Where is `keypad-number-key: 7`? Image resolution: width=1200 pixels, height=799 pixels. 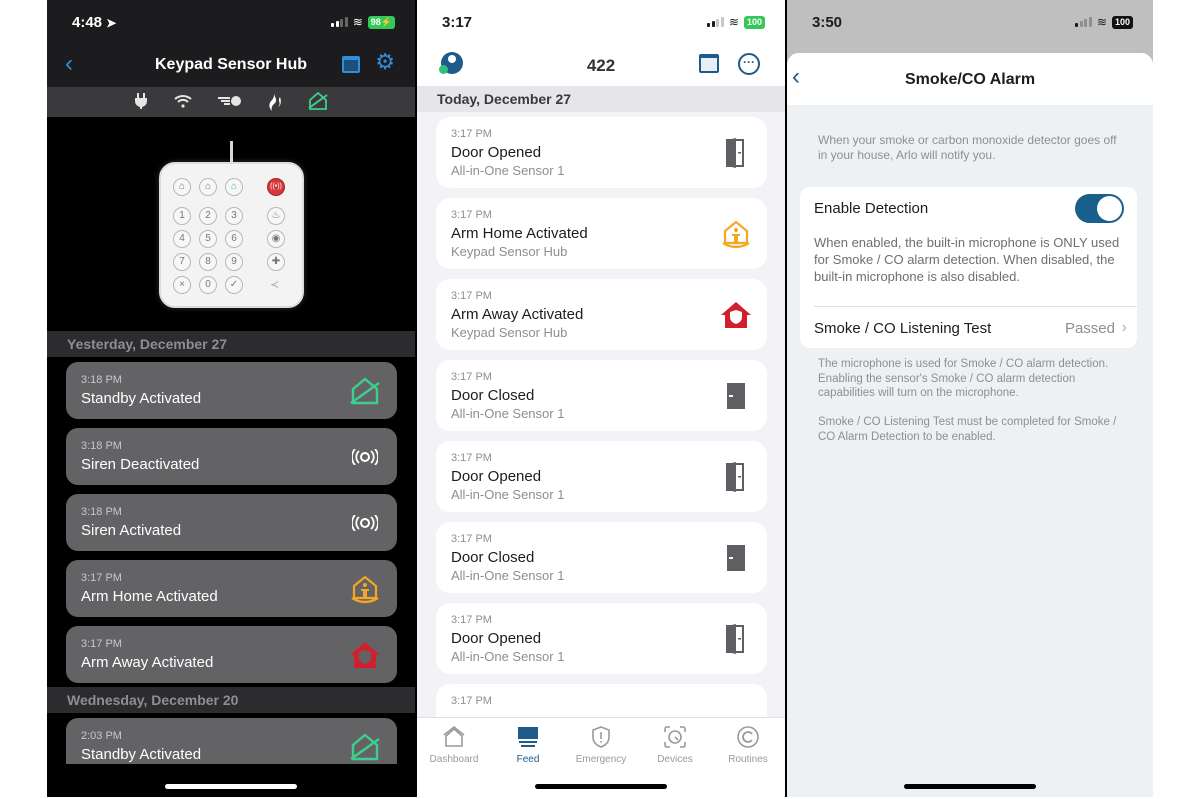
keypad-number-key: 7 is located at coordinates (182, 262).